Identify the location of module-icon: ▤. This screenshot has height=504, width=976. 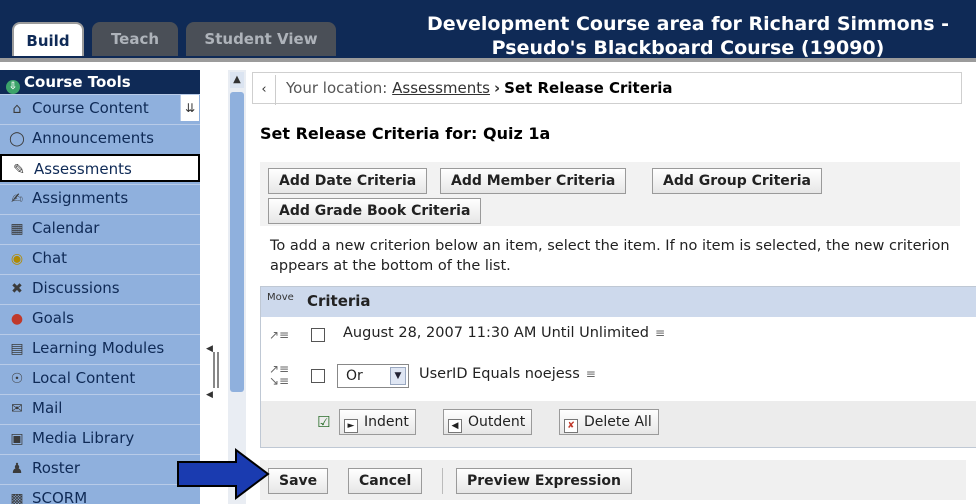
(17, 349).